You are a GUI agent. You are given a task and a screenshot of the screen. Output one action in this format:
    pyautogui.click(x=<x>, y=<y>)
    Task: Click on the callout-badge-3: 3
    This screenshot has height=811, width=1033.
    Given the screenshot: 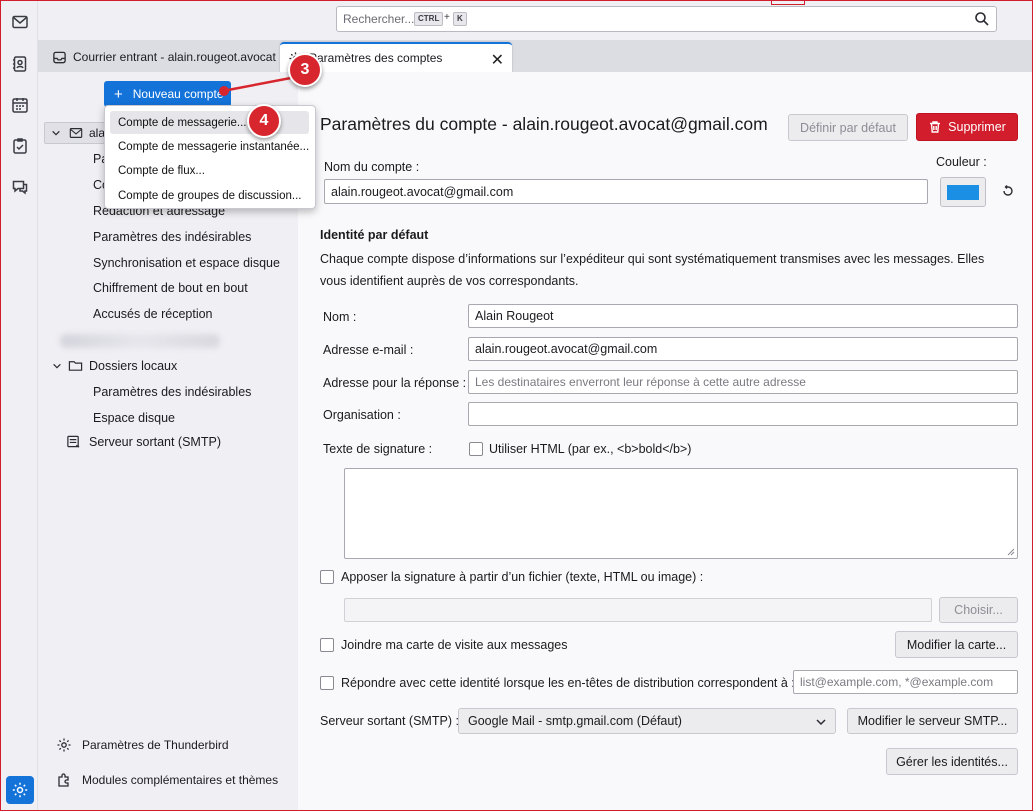 What is the action you would take?
    pyautogui.click(x=305, y=70)
    